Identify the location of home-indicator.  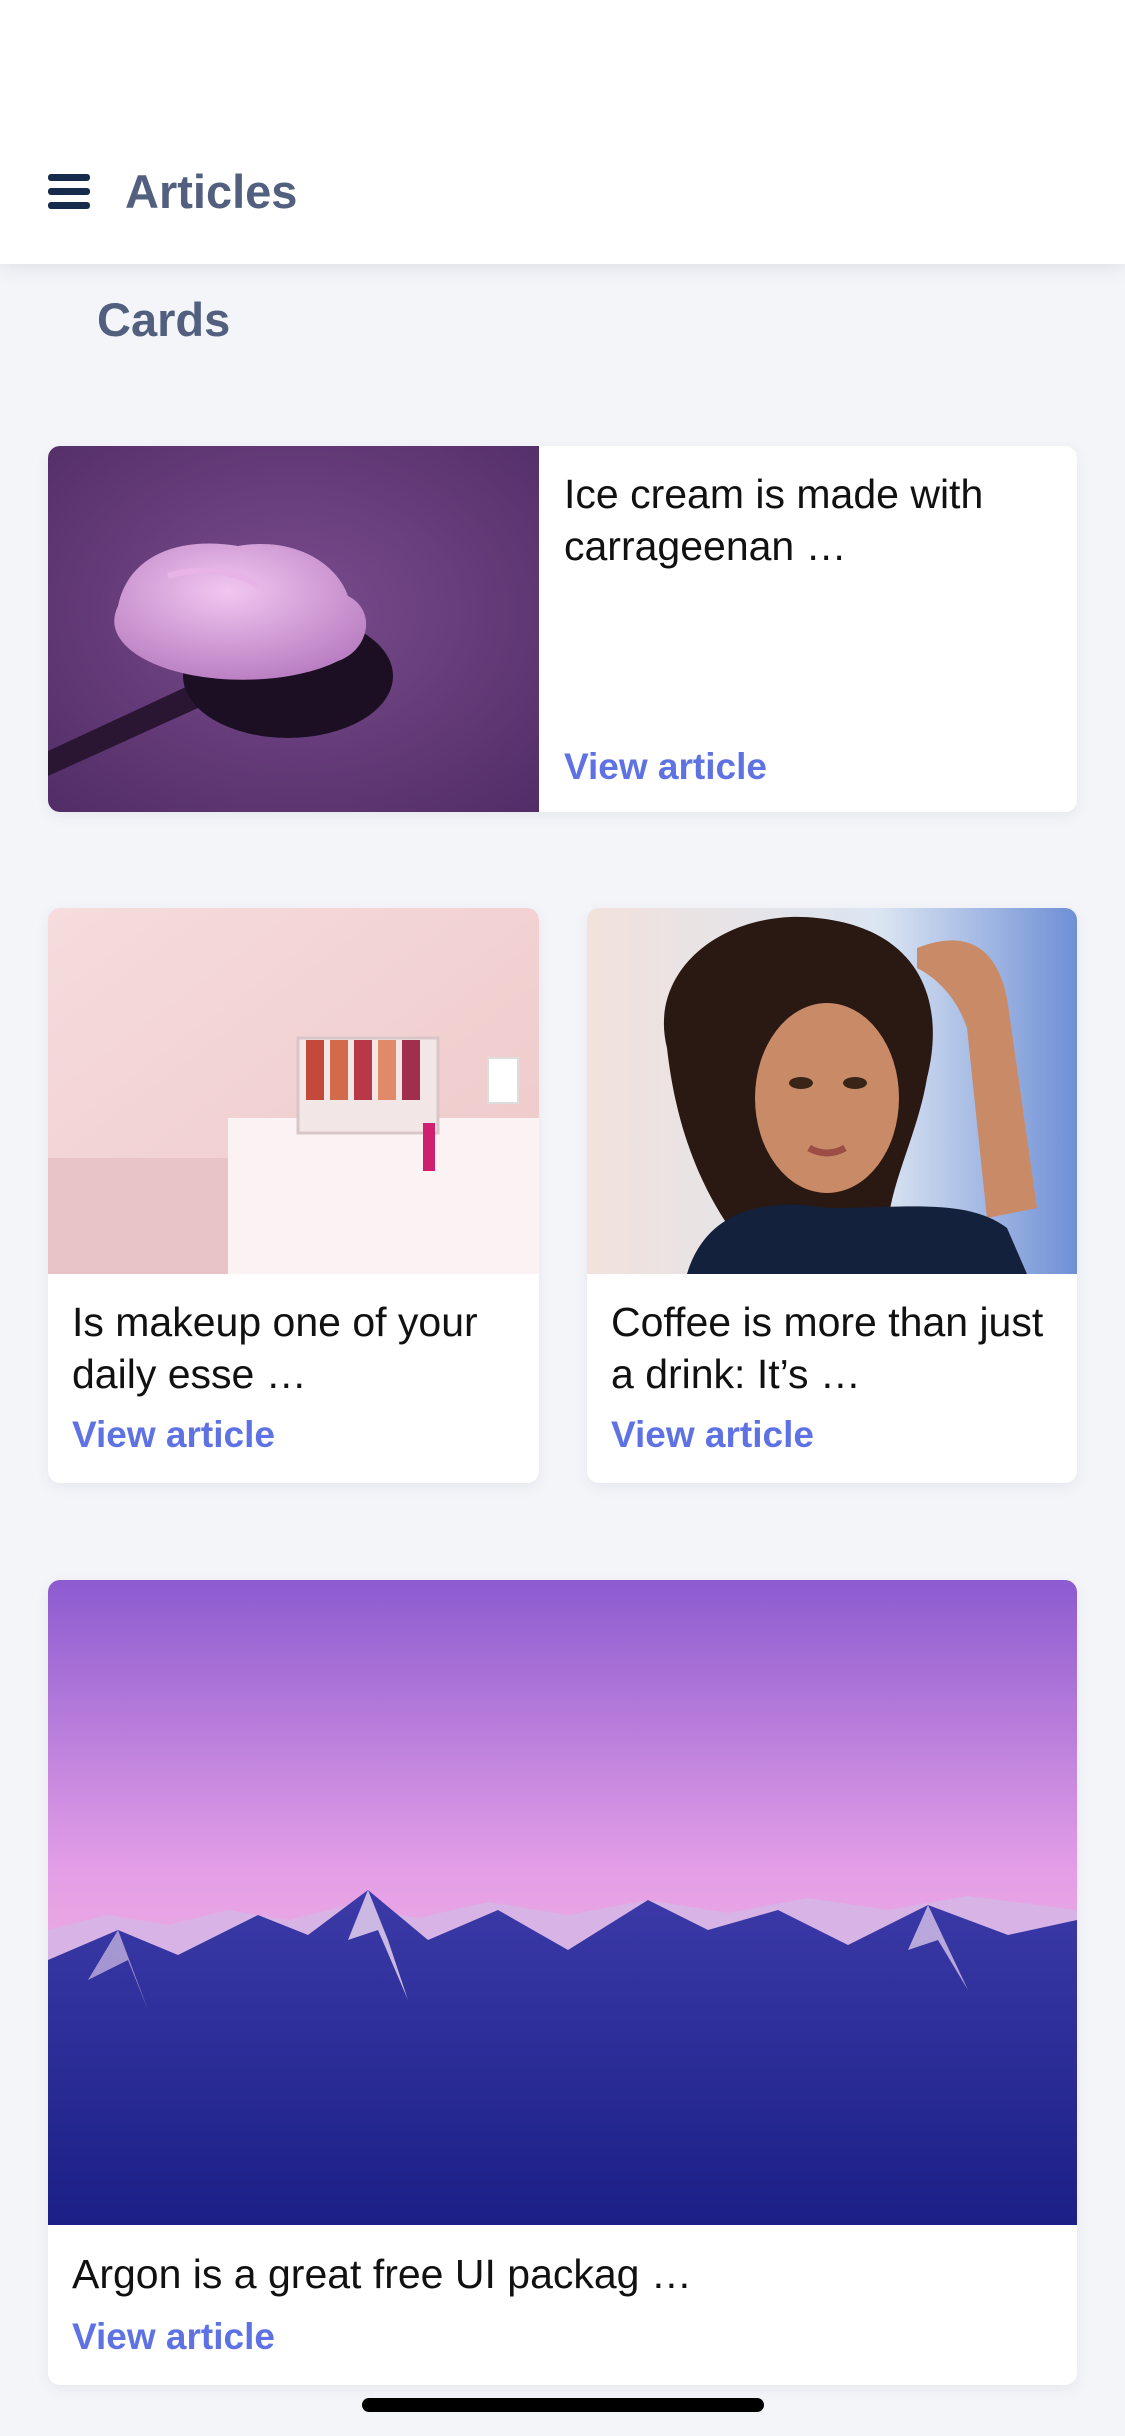
(563, 2405).